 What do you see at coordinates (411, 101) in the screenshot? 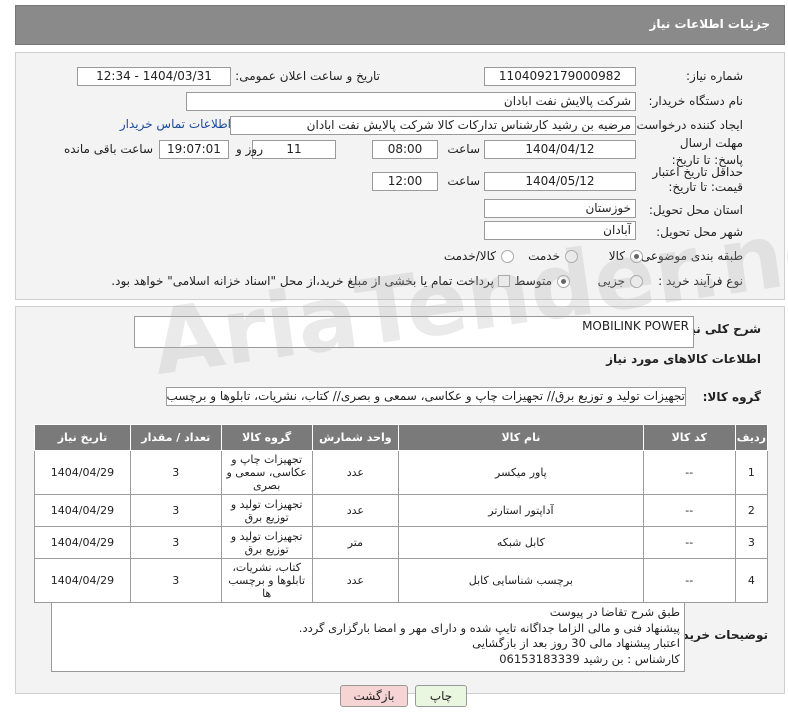
I see `buyer-org-field: شرکت پالایش نفت ابادان` at bounding box center [411, 101].